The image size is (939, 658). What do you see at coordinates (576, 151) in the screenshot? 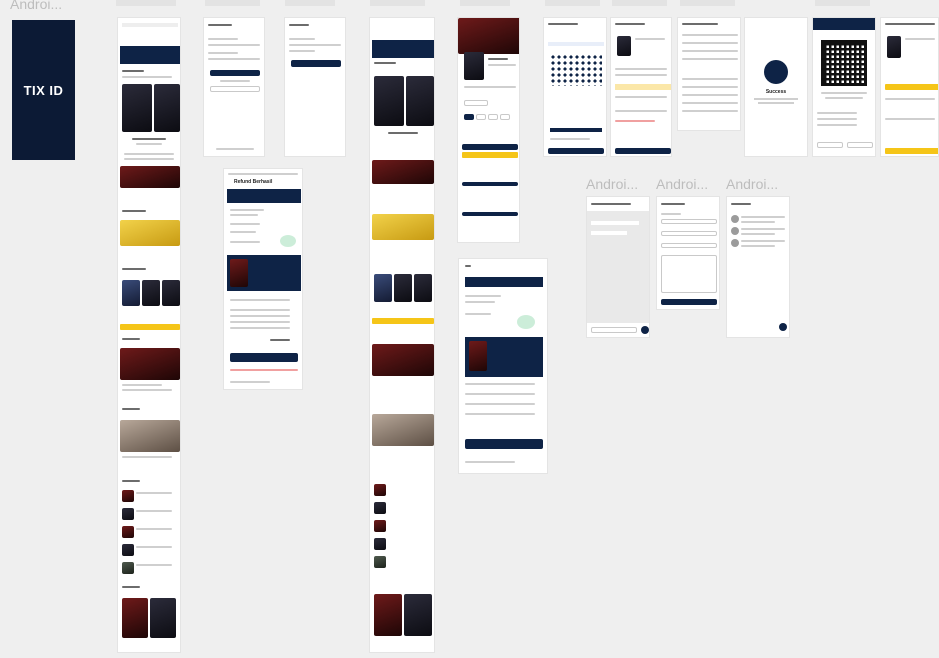
I see `confirm-button` at bounding box center [576, 151].